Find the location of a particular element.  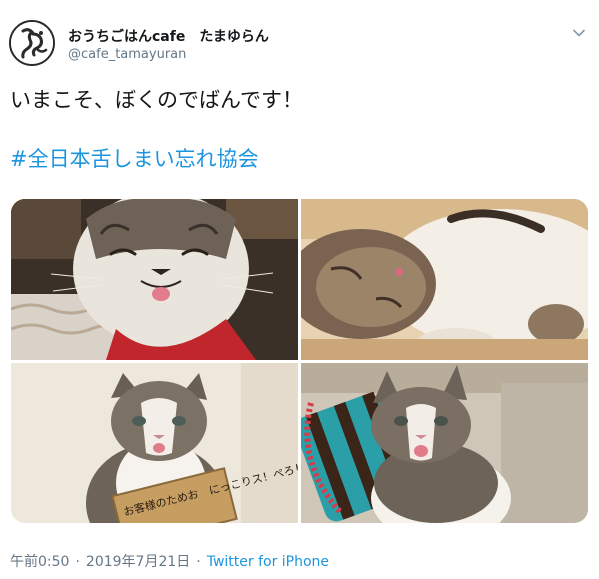

tweet-source-link: Twitter for iPhone is located at coordinates (268, 562).